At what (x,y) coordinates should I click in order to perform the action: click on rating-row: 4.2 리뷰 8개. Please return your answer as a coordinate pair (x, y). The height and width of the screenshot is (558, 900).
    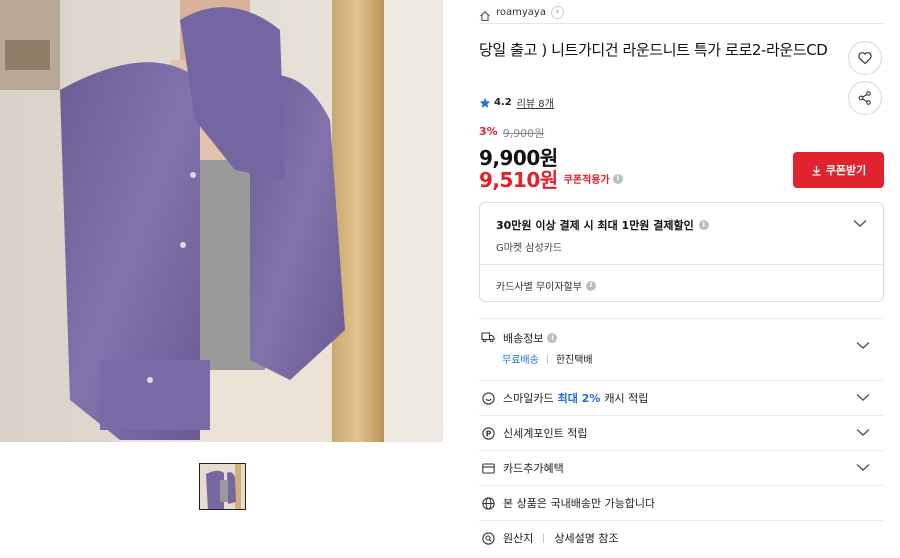
    Looking at the image, I should click on (516, 102).